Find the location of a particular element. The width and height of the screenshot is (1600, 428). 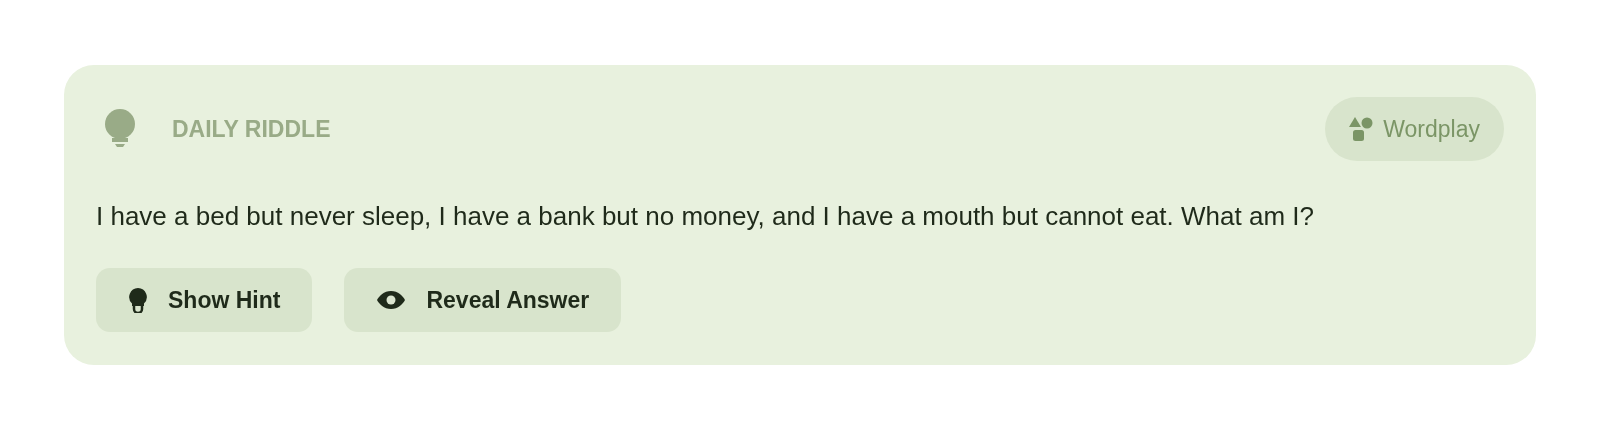

riddle-question: I have a bed but never sleep, I have a bank but no money, and I have a mouth but cannot eat. What am I? is located at coordinates (705, 216).